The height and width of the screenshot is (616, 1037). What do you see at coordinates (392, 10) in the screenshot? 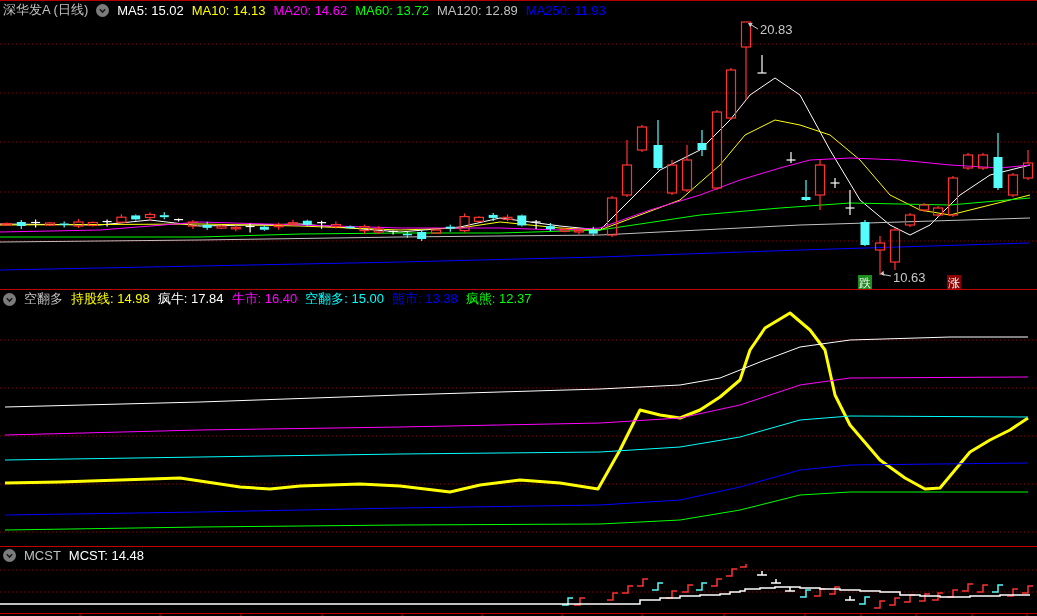
I see `legend-value: MA60: 13.72` at bounding box center [392, 10].